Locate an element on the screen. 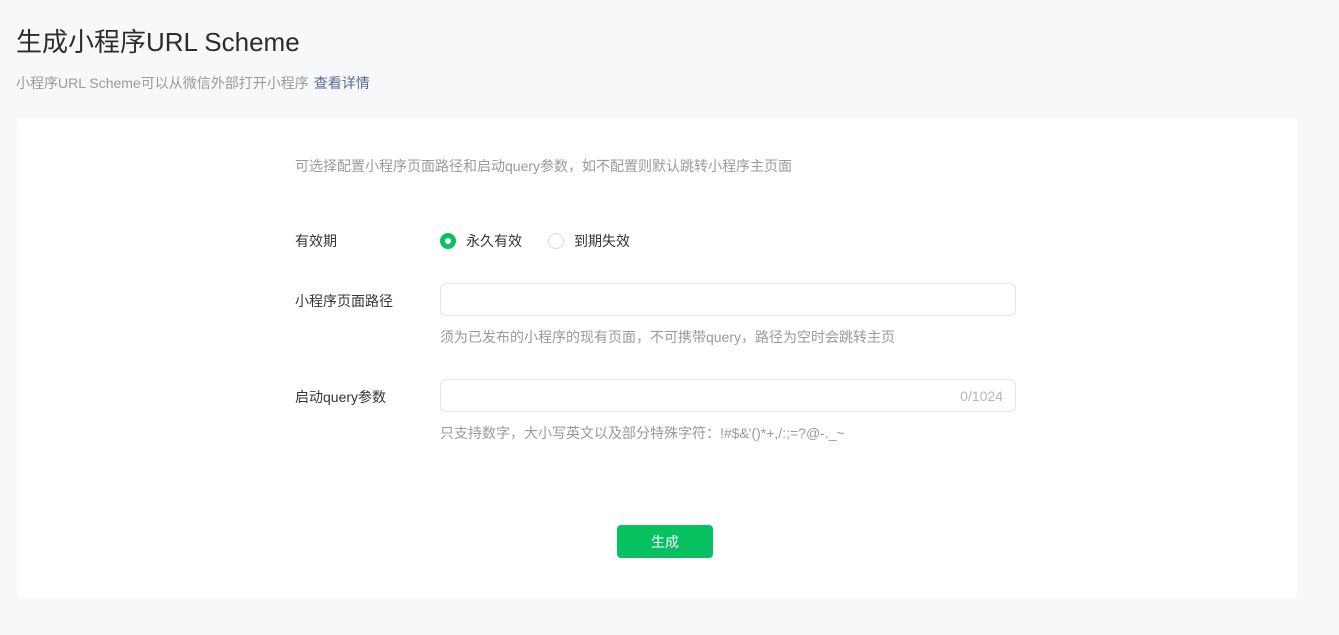  form-description: 可选择配置小程序页面路径和启动query参数，如不配置则默认跳转小程序主页面 is located at coordinates (544, 166).